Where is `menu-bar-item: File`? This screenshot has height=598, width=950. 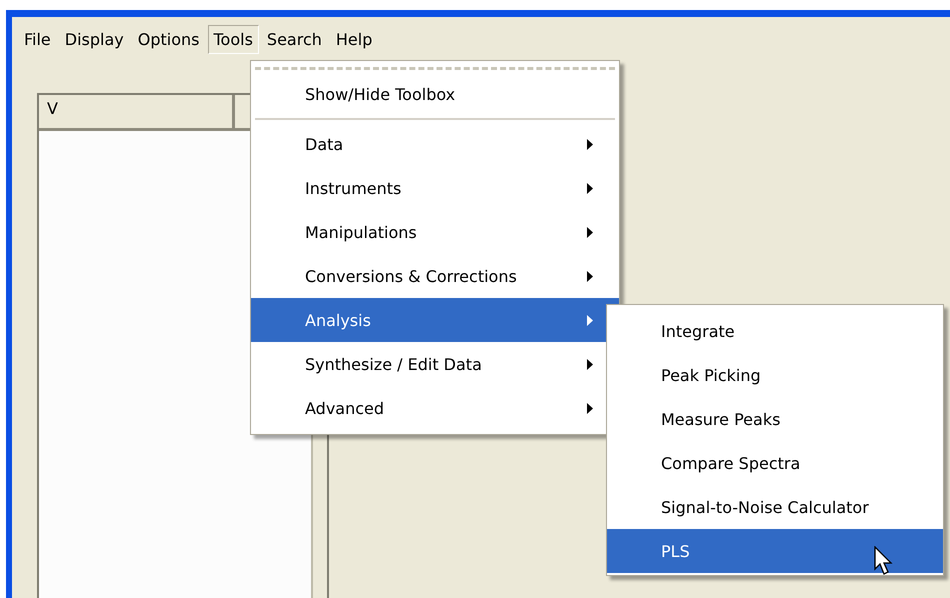
menu-bar-item: File is located at coordinates (37, 39).